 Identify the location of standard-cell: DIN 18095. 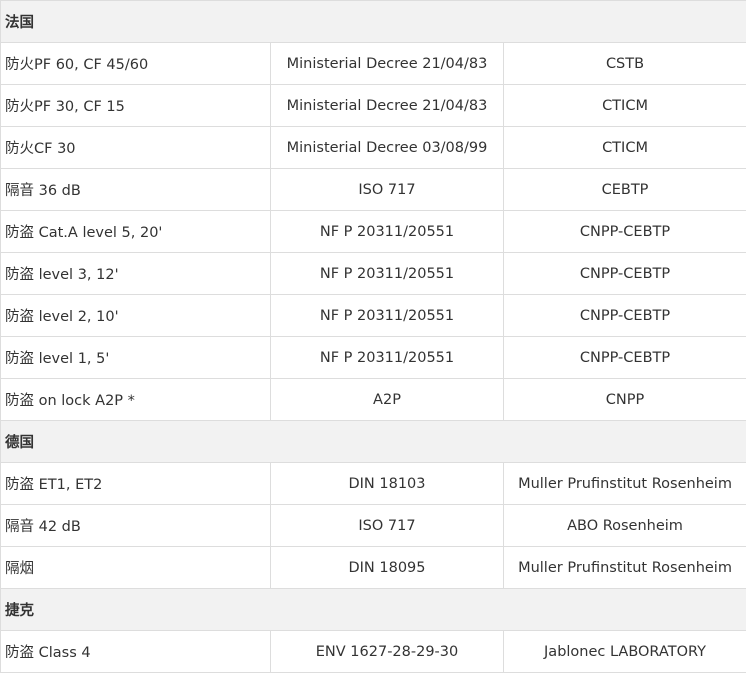
(387, 567).